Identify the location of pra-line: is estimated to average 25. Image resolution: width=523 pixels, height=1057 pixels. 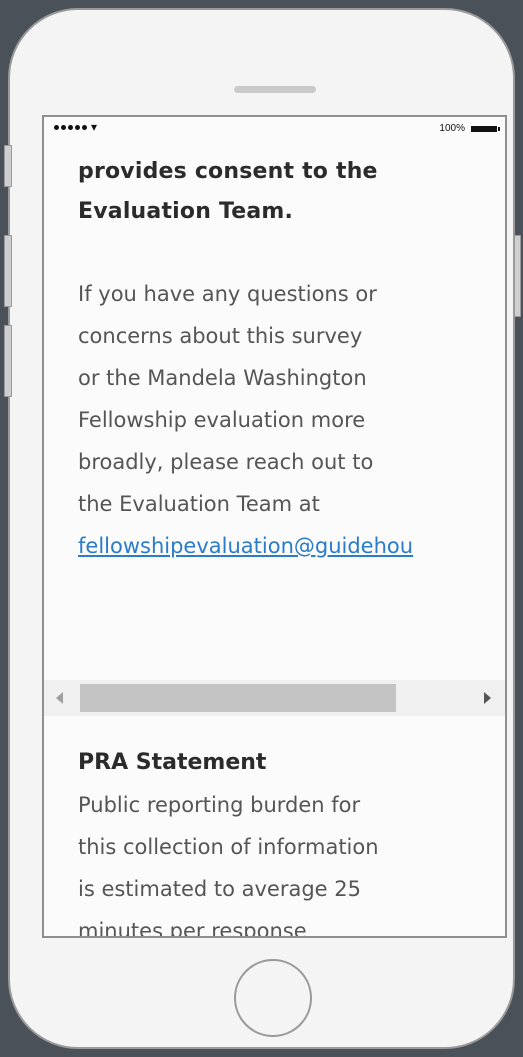
(219, 889).